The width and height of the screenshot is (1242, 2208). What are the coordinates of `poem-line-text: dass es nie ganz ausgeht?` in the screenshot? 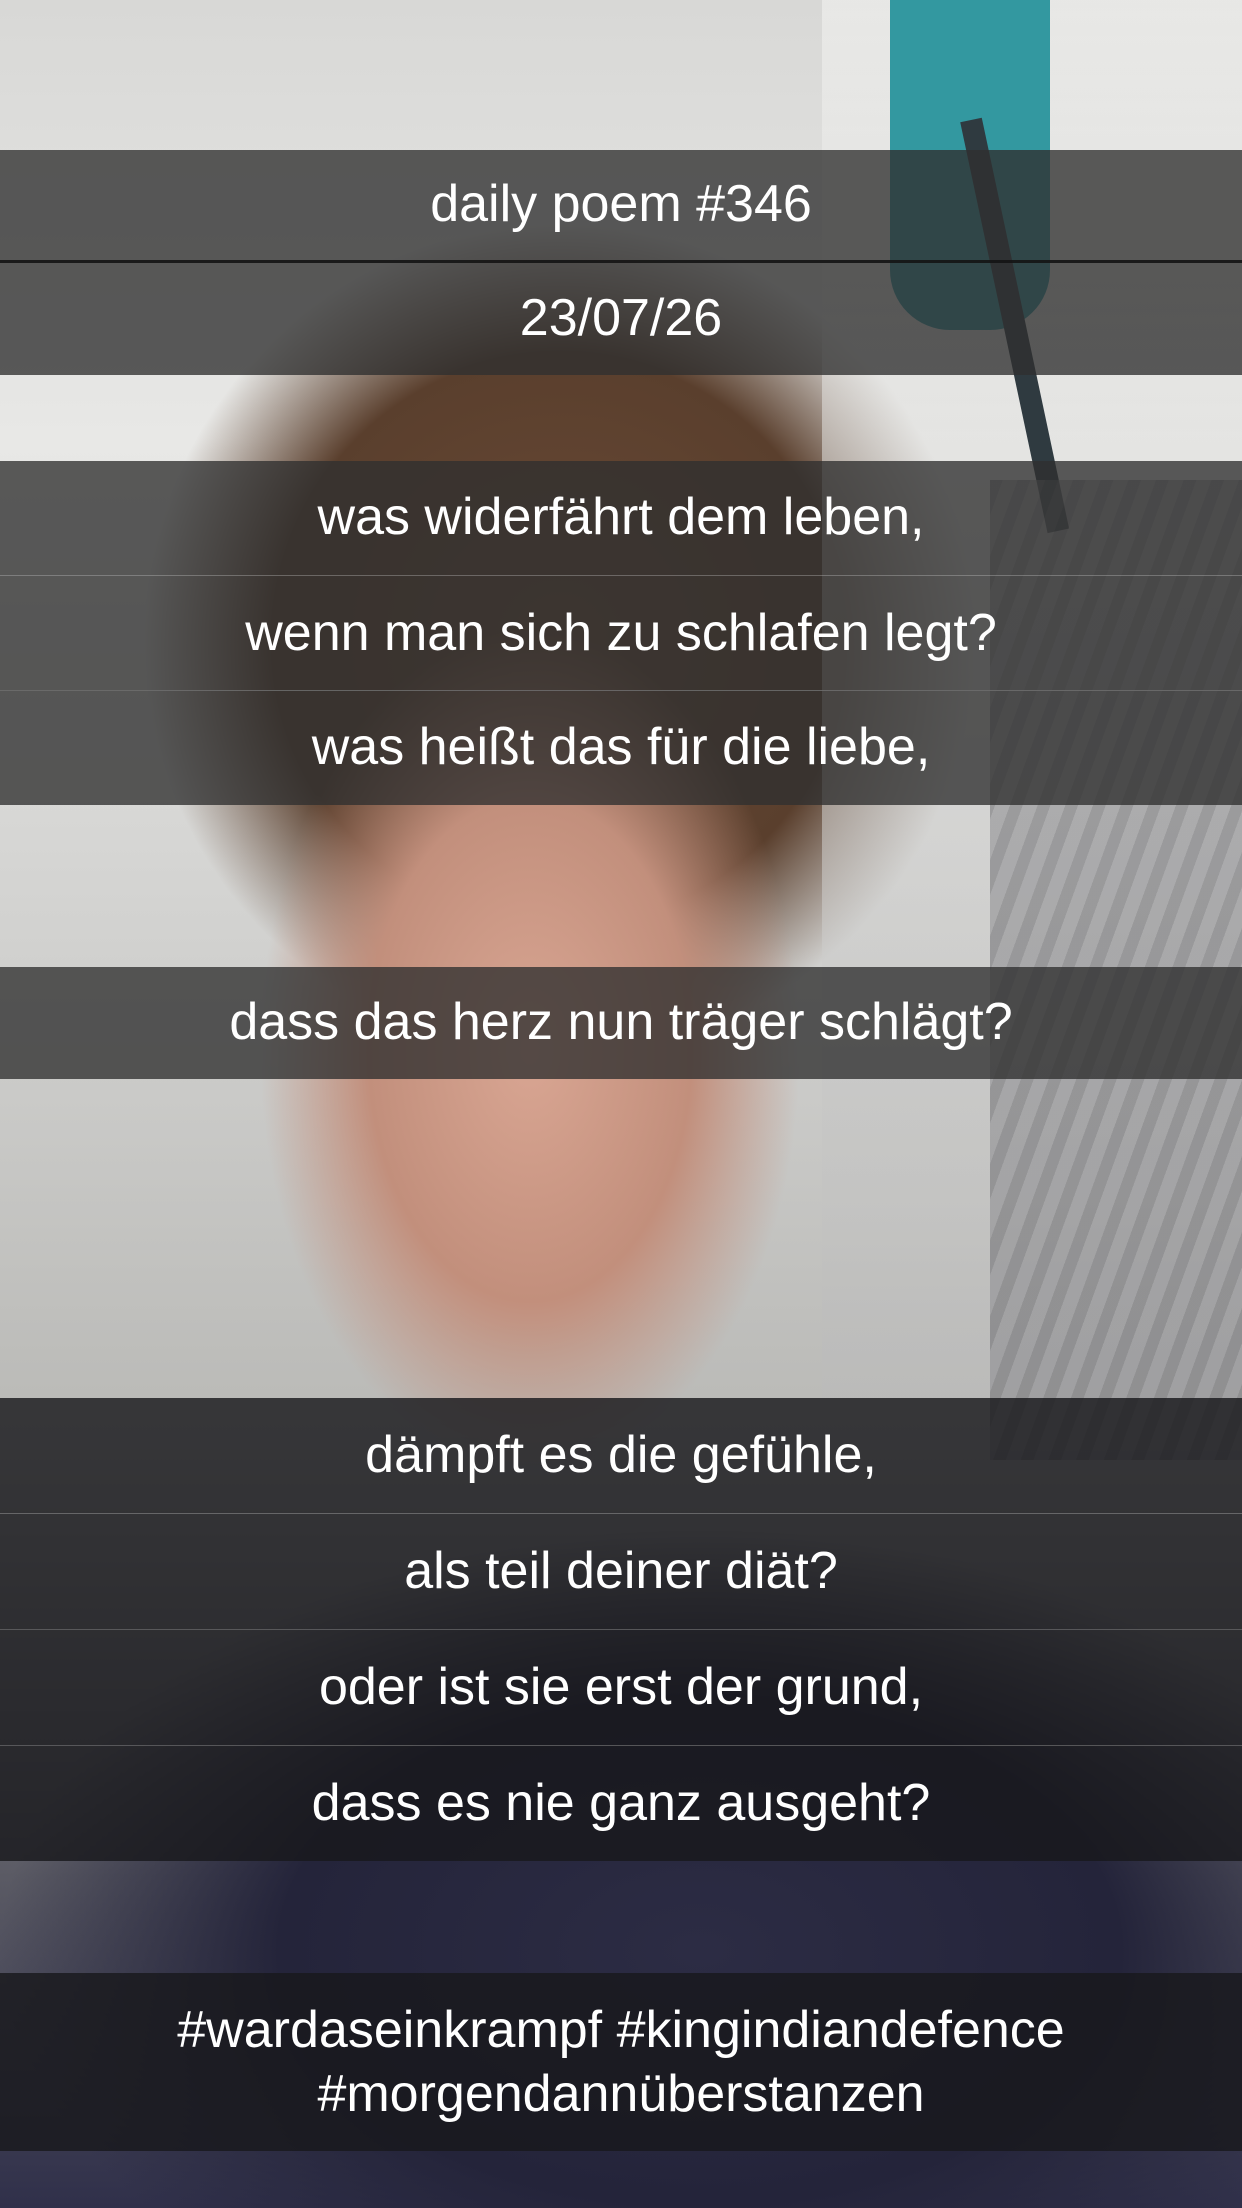 It's located at (621, 1802).